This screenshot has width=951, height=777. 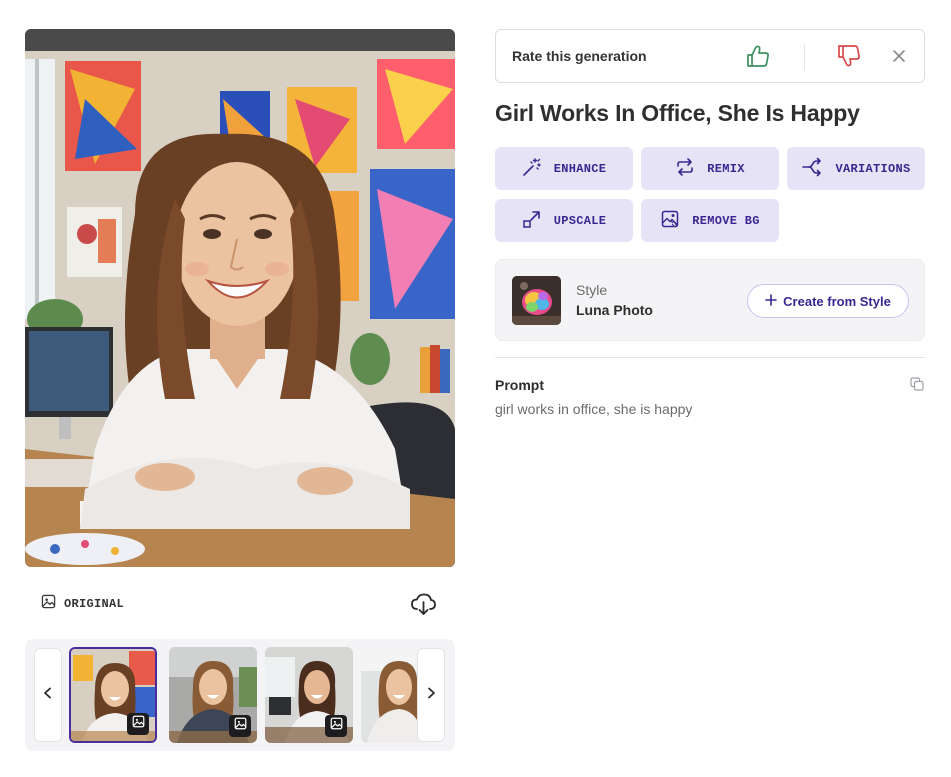 What do you see at coordinates (849, 56) in the screenshot?
I see `thumbs-down-button` at bounding box center [849, 56].